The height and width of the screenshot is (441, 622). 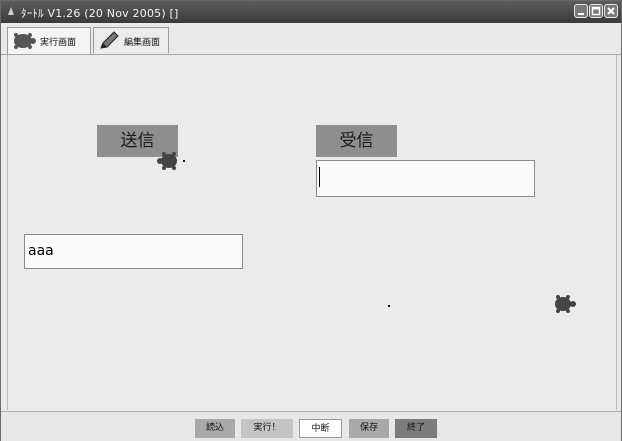 I want to click on button-bar: 読込 実行！ 中断 保存 終了, so click(x=311, y=426).